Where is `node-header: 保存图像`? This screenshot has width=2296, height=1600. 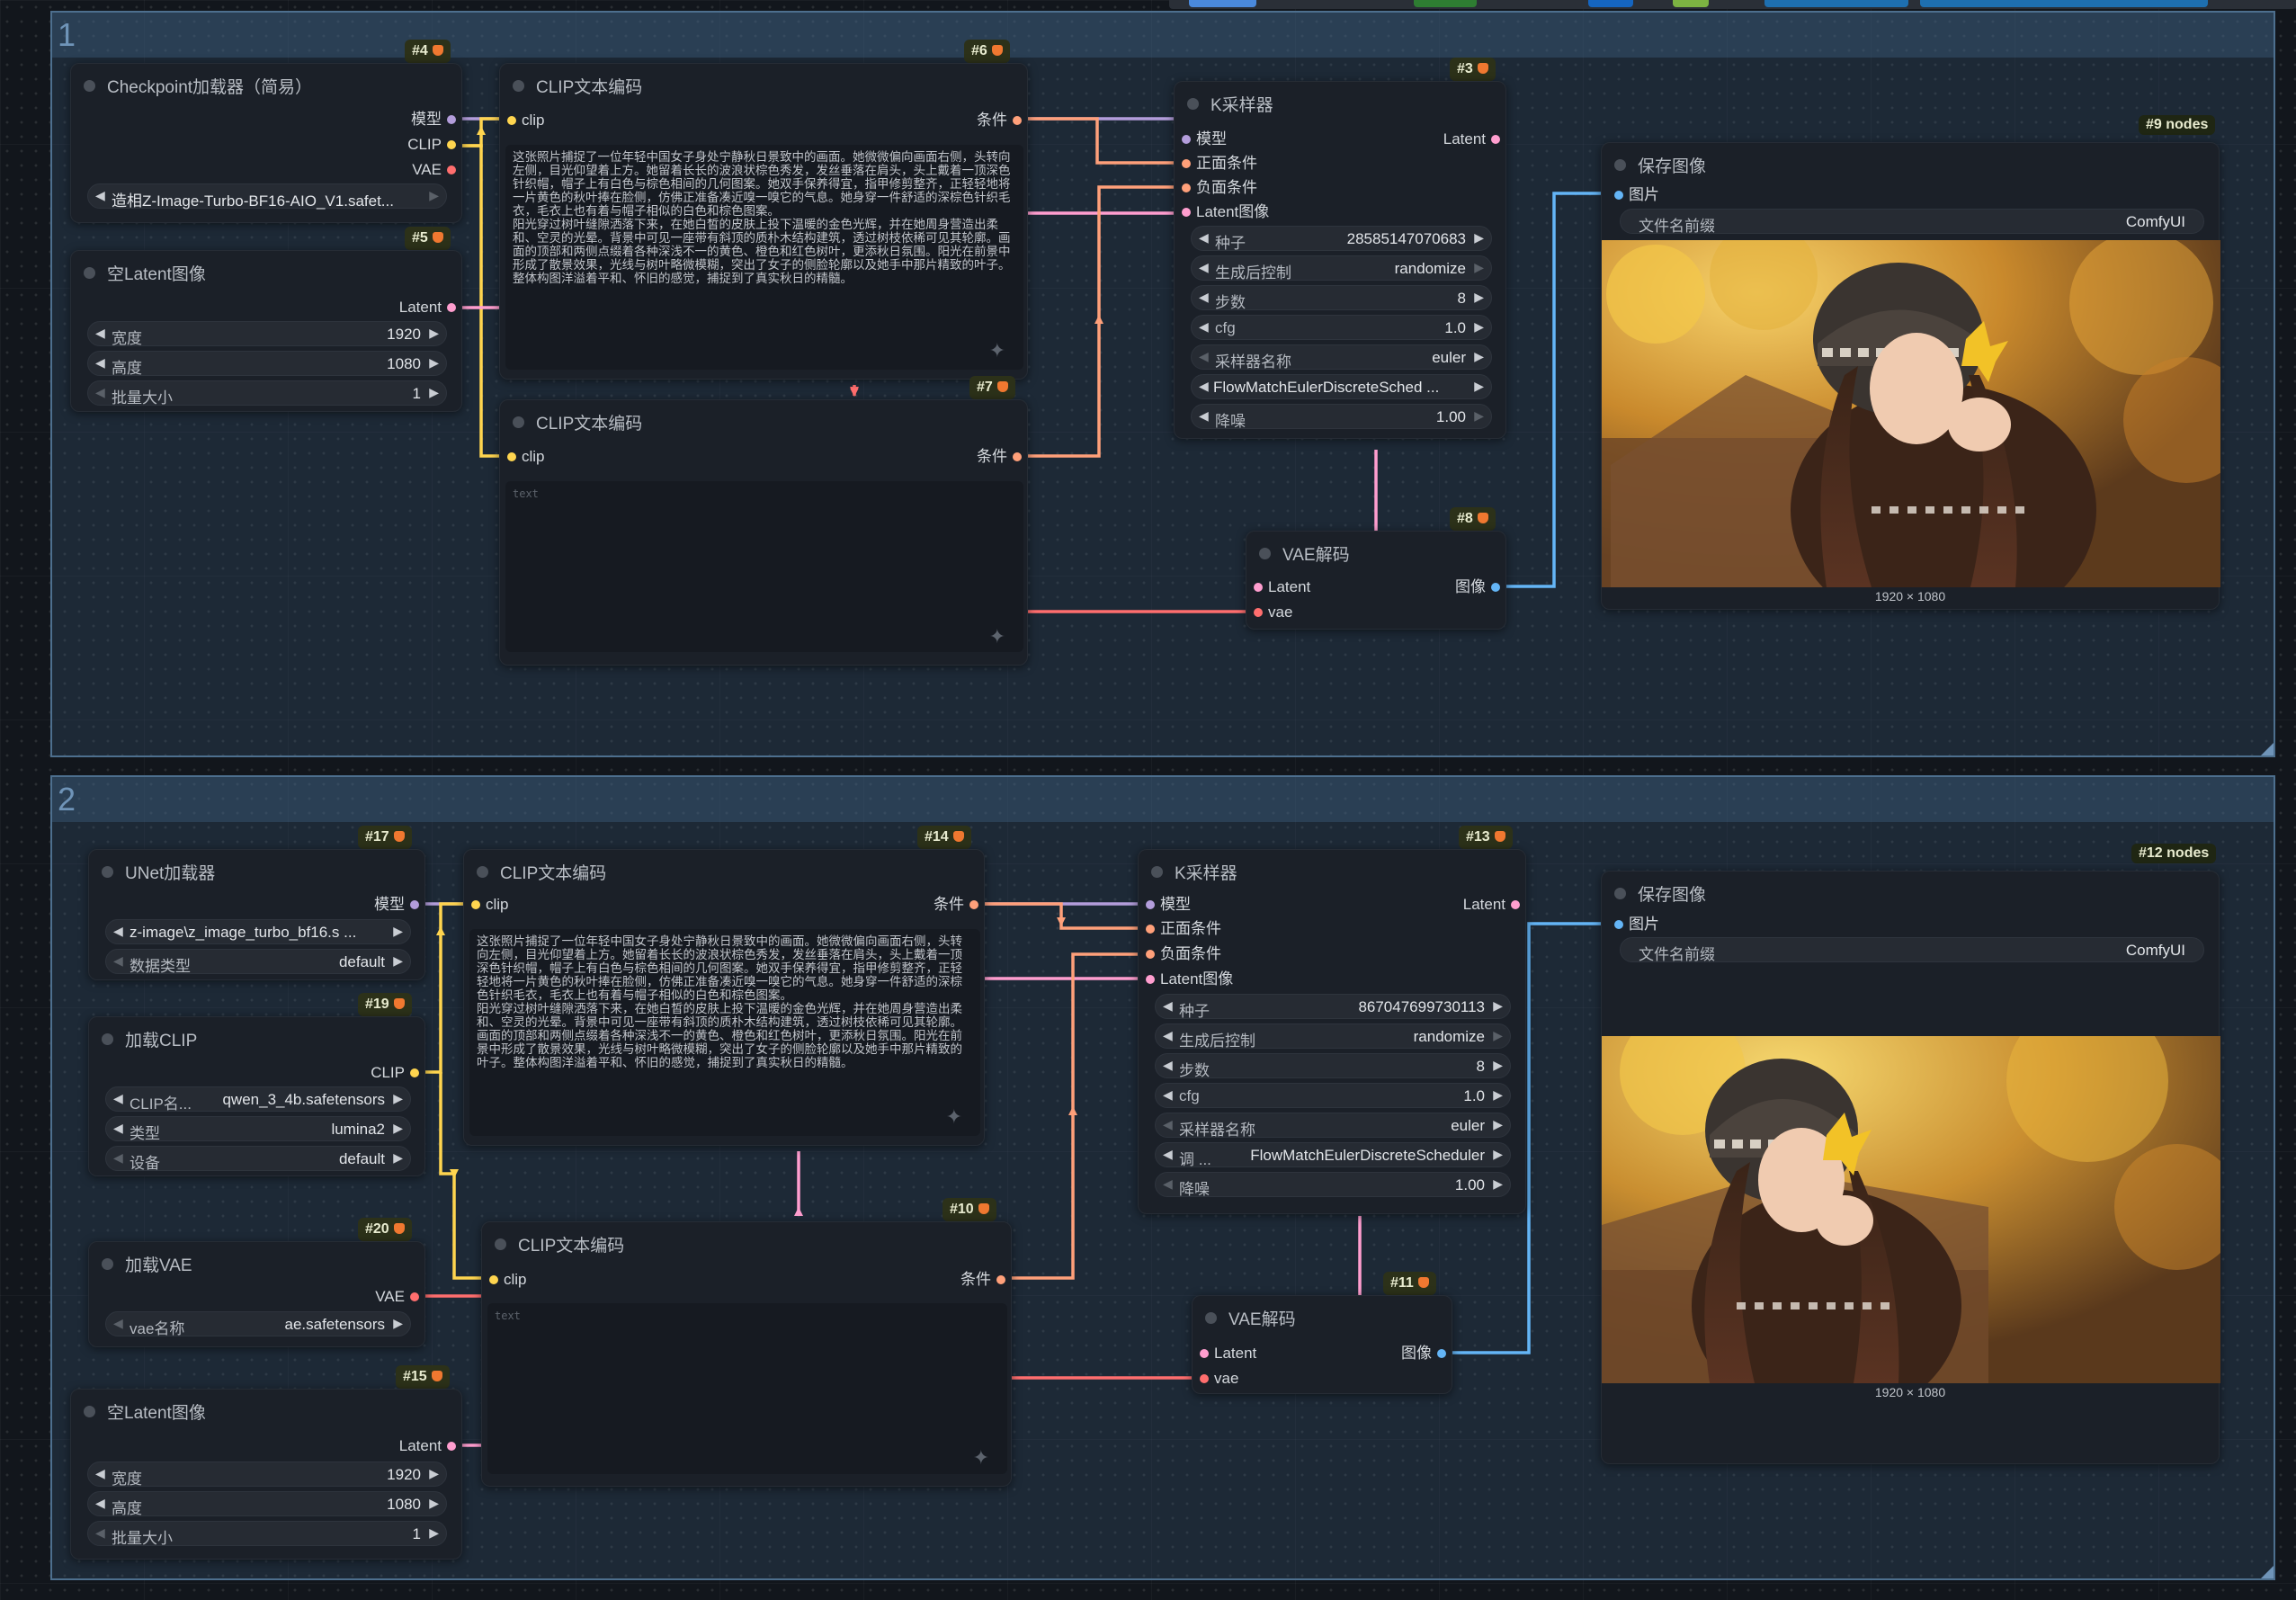 node-header: 保存图像 is located at coordinates (1910, 893).